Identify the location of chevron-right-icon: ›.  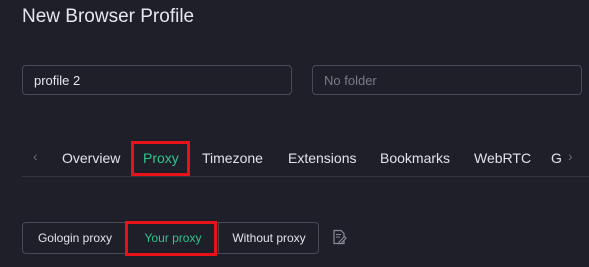
(570, 156).